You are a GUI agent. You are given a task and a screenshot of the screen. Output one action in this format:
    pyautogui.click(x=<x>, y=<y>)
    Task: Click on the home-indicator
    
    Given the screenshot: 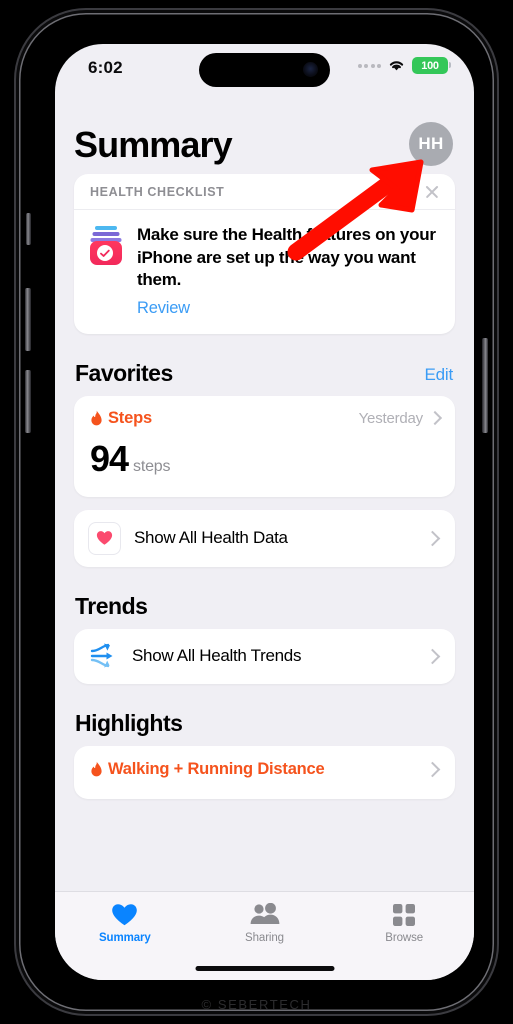 What is the action you would take?
    pyautogui.click(x=264, y=968)
    